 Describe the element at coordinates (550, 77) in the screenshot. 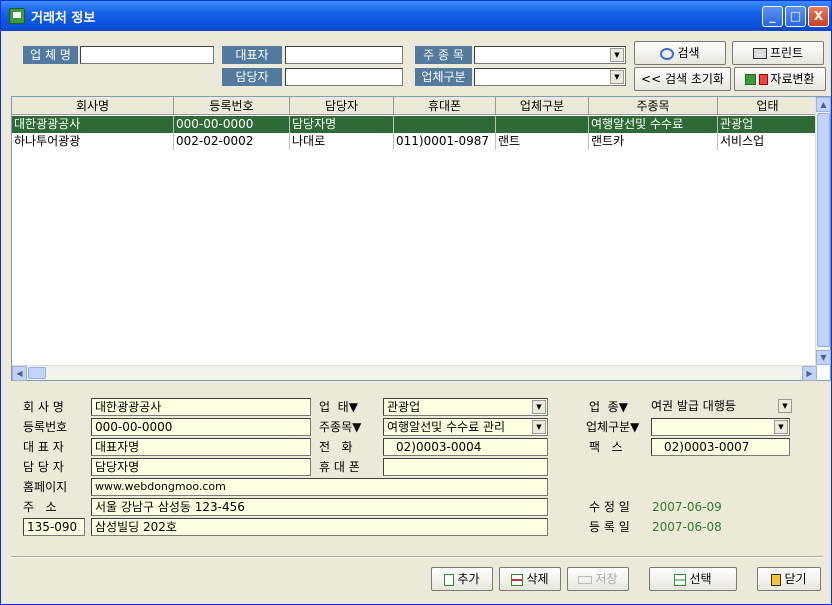

I see `search-type-select: ▼` at that location.